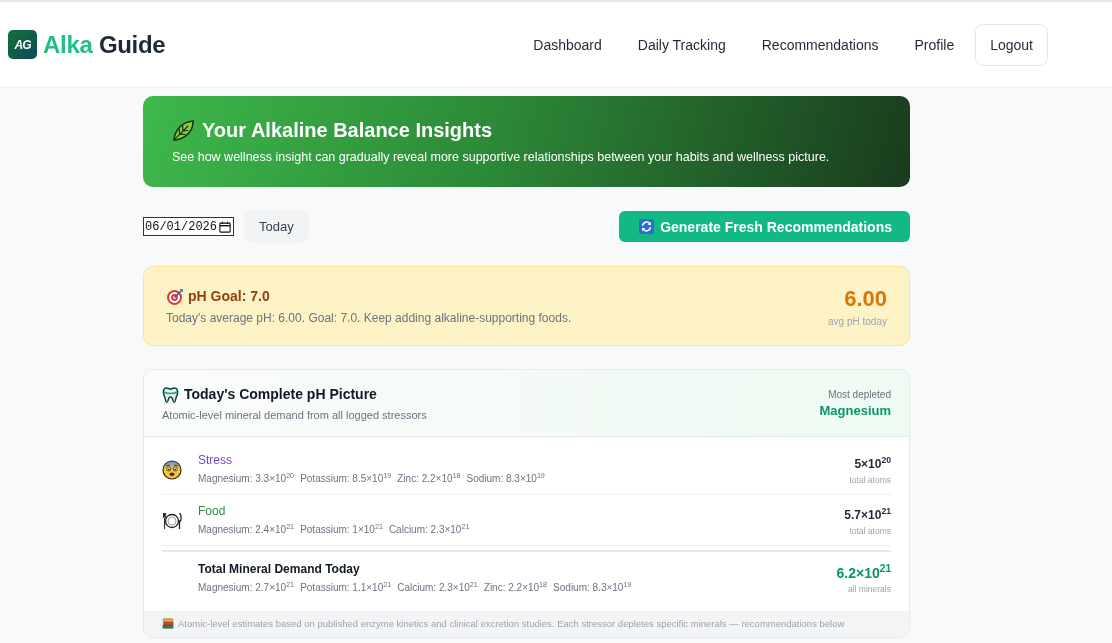 The height and width of the screenshot is (643, 1112). What do you see at coordinates (279, 569) in the screenshot?
I see `summary-title: Total Mineral Demand Today` at bounding box center [279, 569].